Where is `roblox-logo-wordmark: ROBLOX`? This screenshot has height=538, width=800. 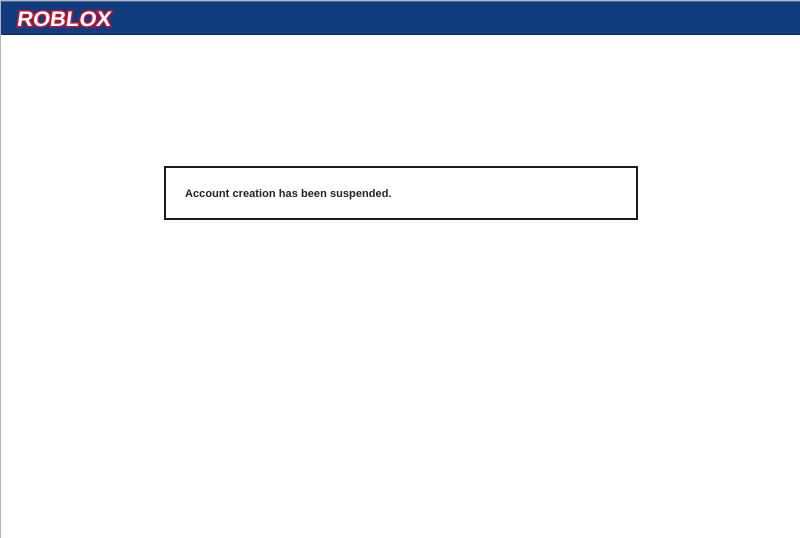
roblox-logo-wordmark: ROBLOX is located at coordinates (64, 19).